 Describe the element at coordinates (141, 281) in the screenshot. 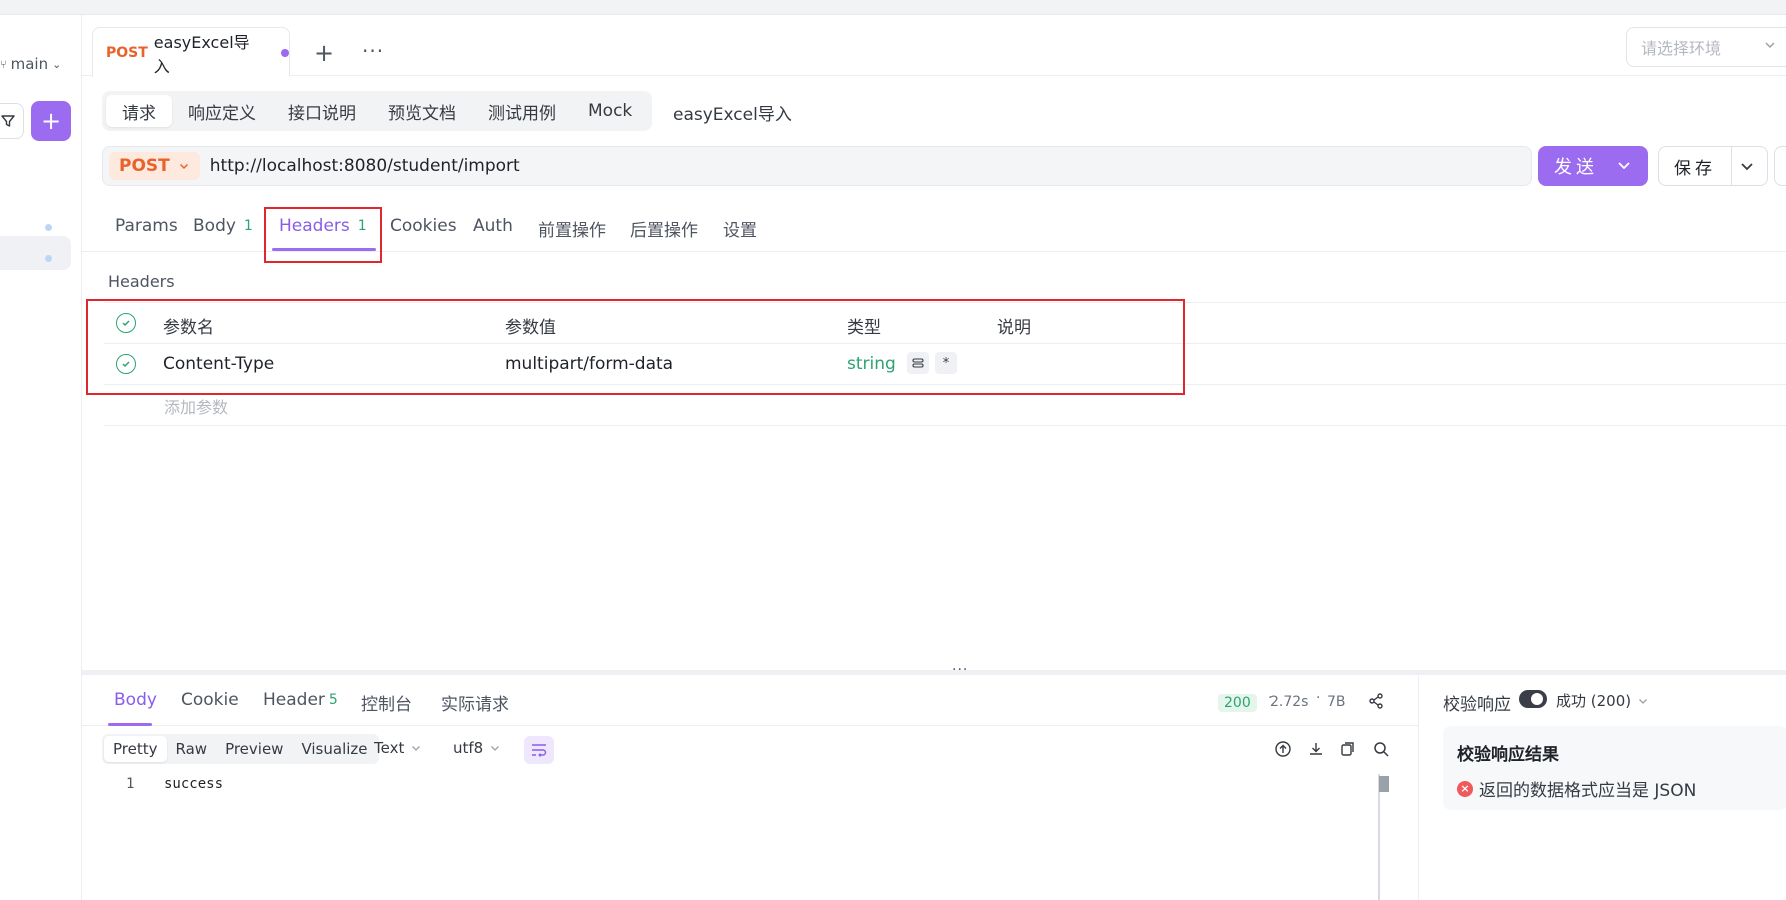

I see `headers-section-label: Headers` at that location.